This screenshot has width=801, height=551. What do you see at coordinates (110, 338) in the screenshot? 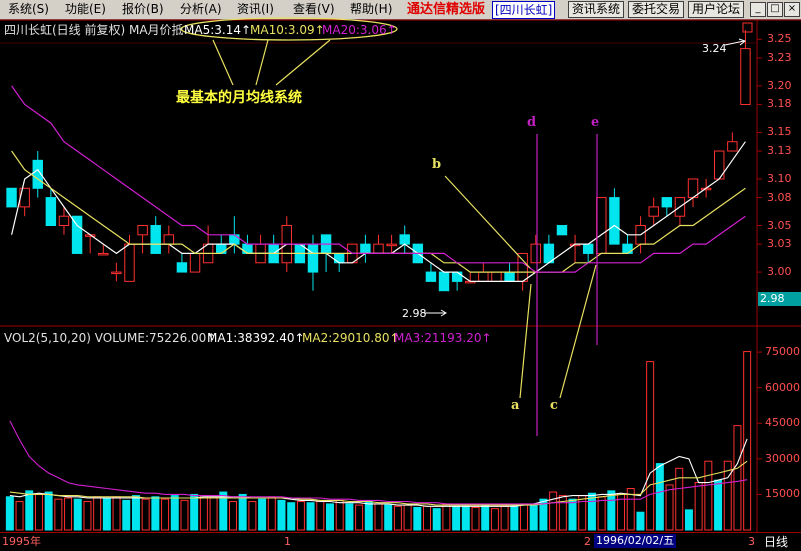
I see `volume-title: VOL2(5,10,20) VOLUME:75226.00↑` at bounding box center [110, 338].